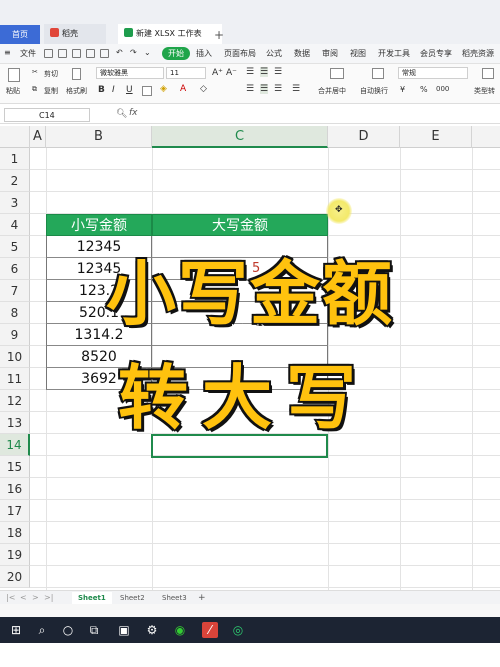  Describe the element at coordinates (121, 114) in the screenshot. I see `zoom-icon: 🔍︎` at that location.